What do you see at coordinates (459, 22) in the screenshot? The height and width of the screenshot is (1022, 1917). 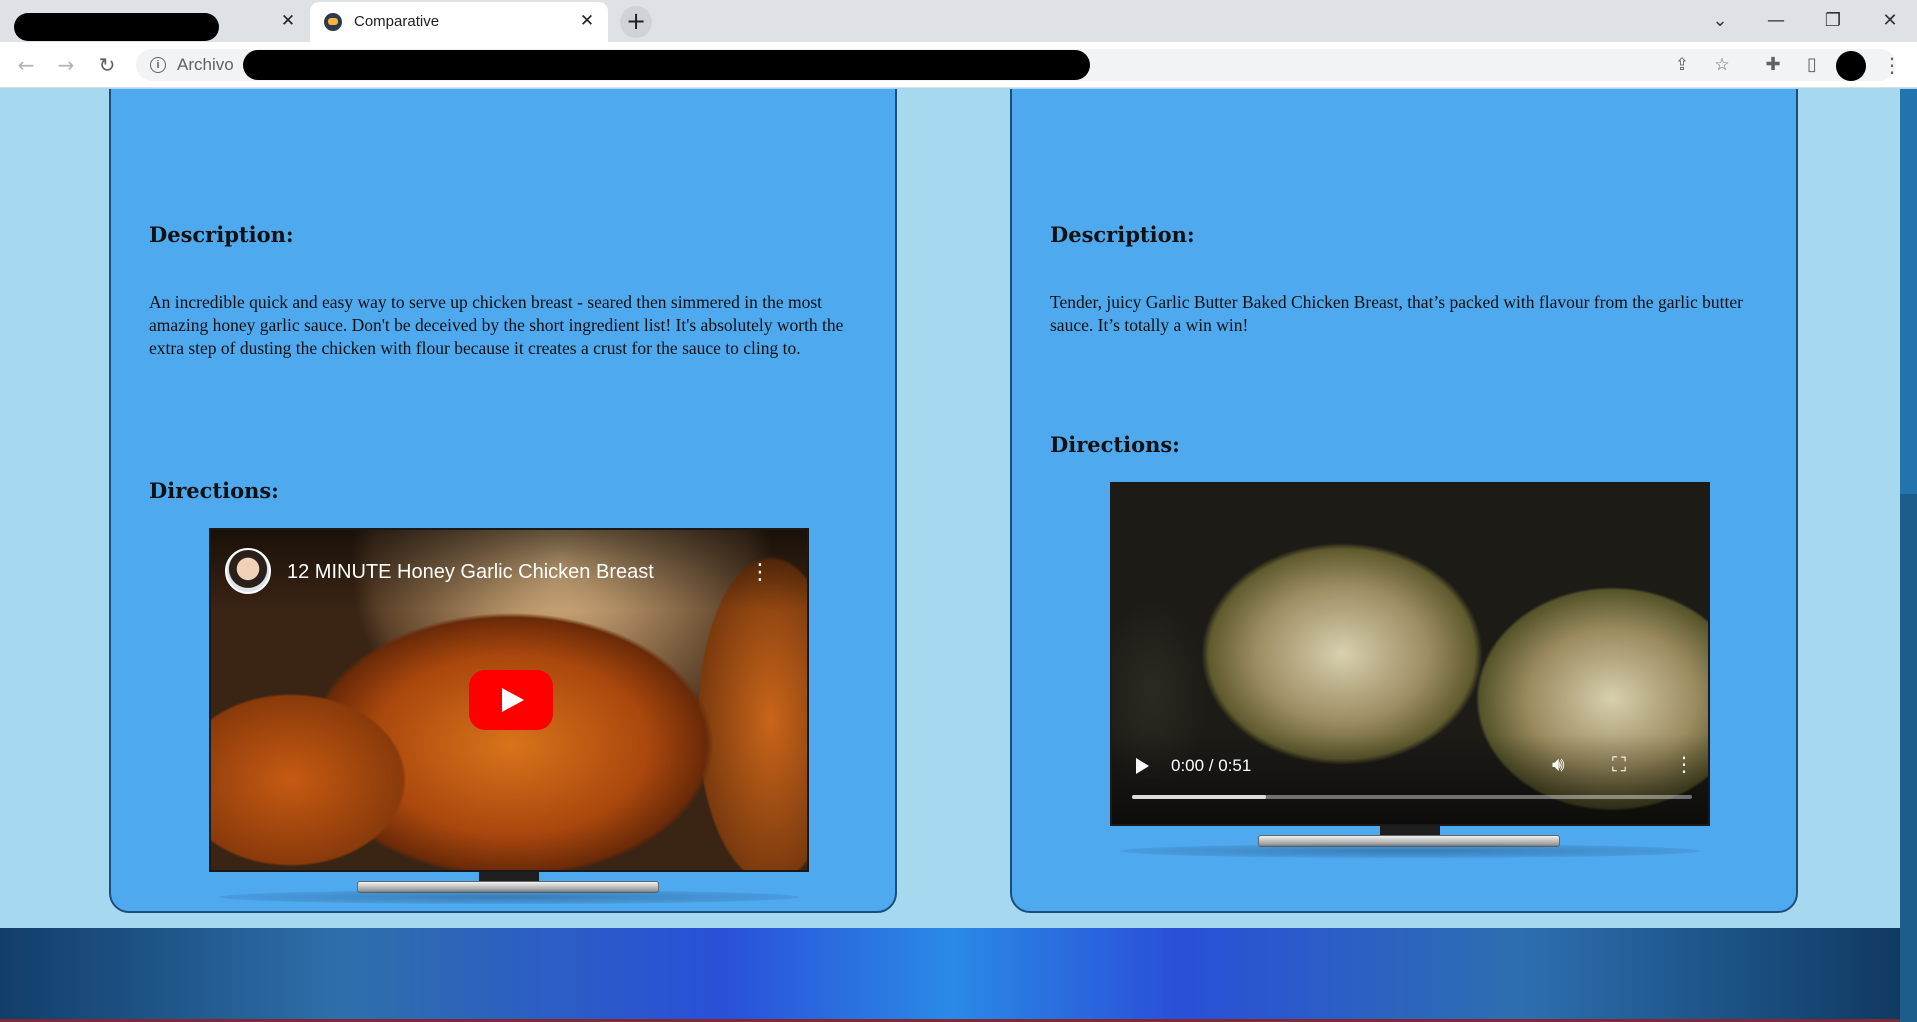 I see `tab-comparative: Comparative ✕` at bounding box center [459, 22].